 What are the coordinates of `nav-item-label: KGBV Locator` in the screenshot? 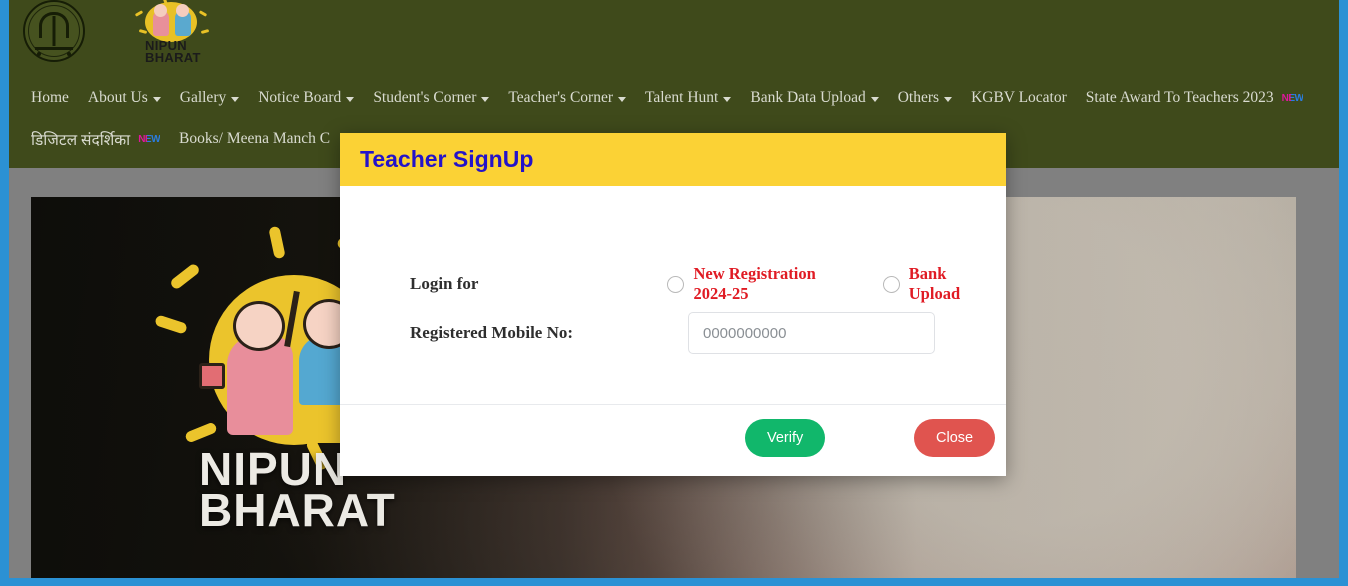 It's located at (1019, 97).